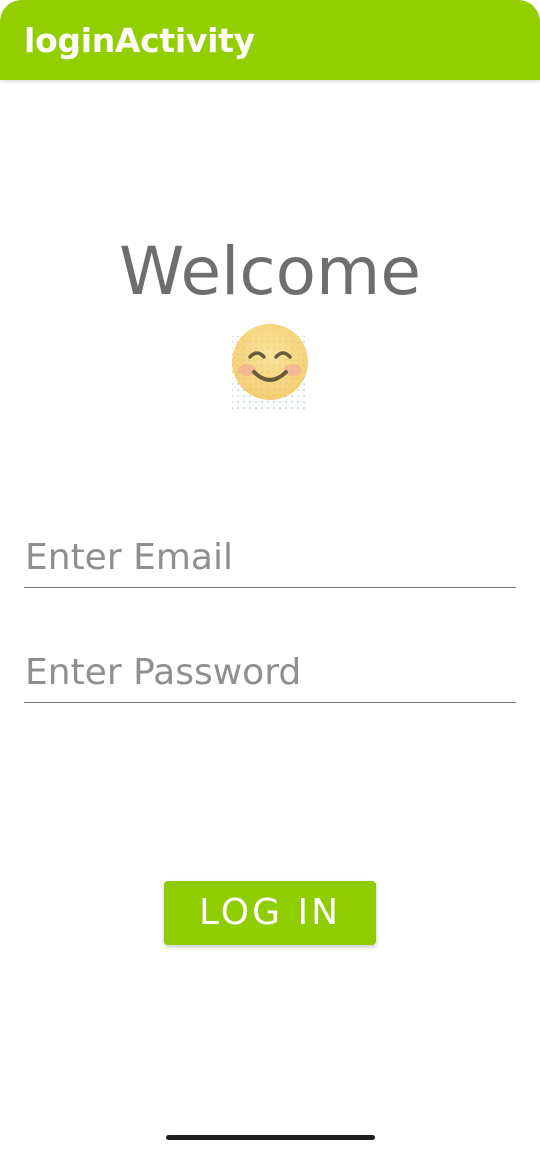 This screenshot has width=540, height=1149. Describe the element at coordinates (139, 40) in the screenshot. I see `app-title: loginActivity` at that location.